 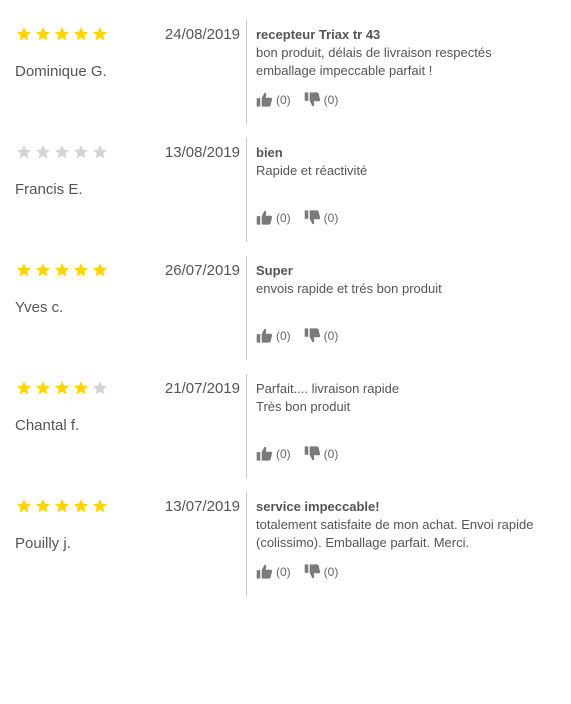 What do you see at coordinates (349, 288) in the screenshot?
I see `review-text: envois rapide et trés bon produit` at bounding box center [349, 288].